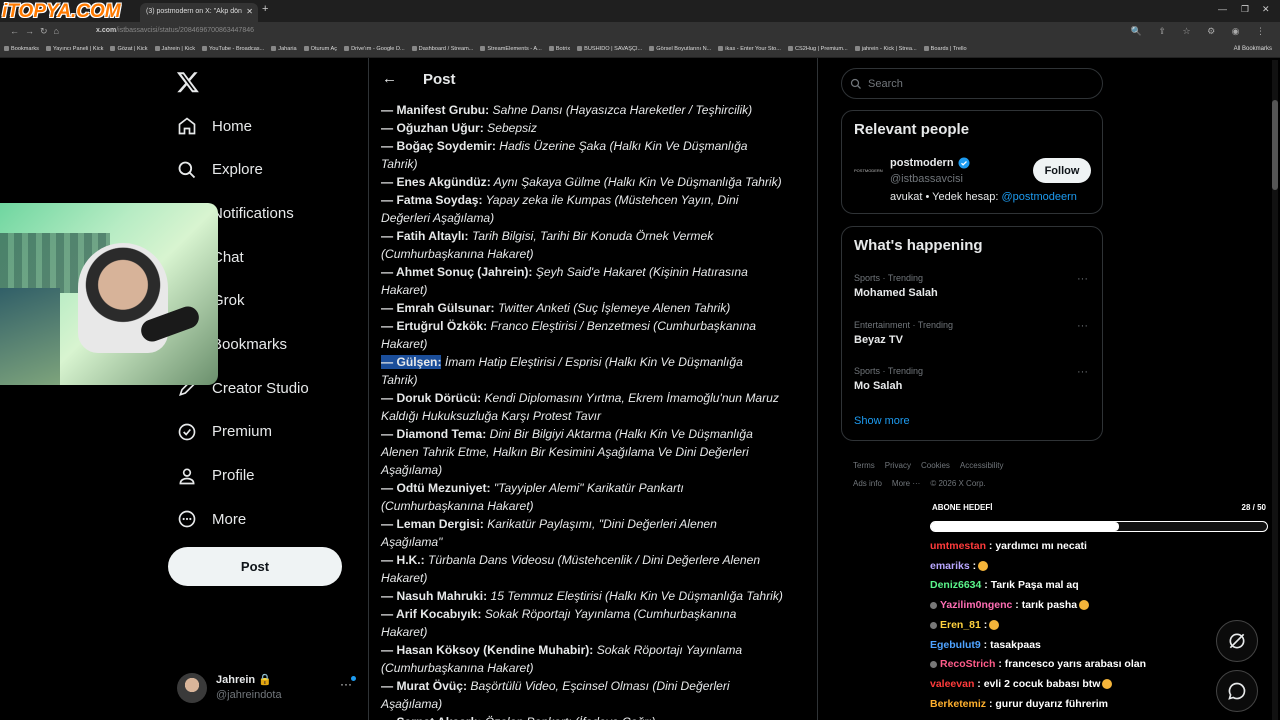 This screenshot has height=720, width=1280. What do you see at coordinates (224, 432) in the screenshot?
I see `nav-item-premium: Premium` at bounding box center [224, 432].